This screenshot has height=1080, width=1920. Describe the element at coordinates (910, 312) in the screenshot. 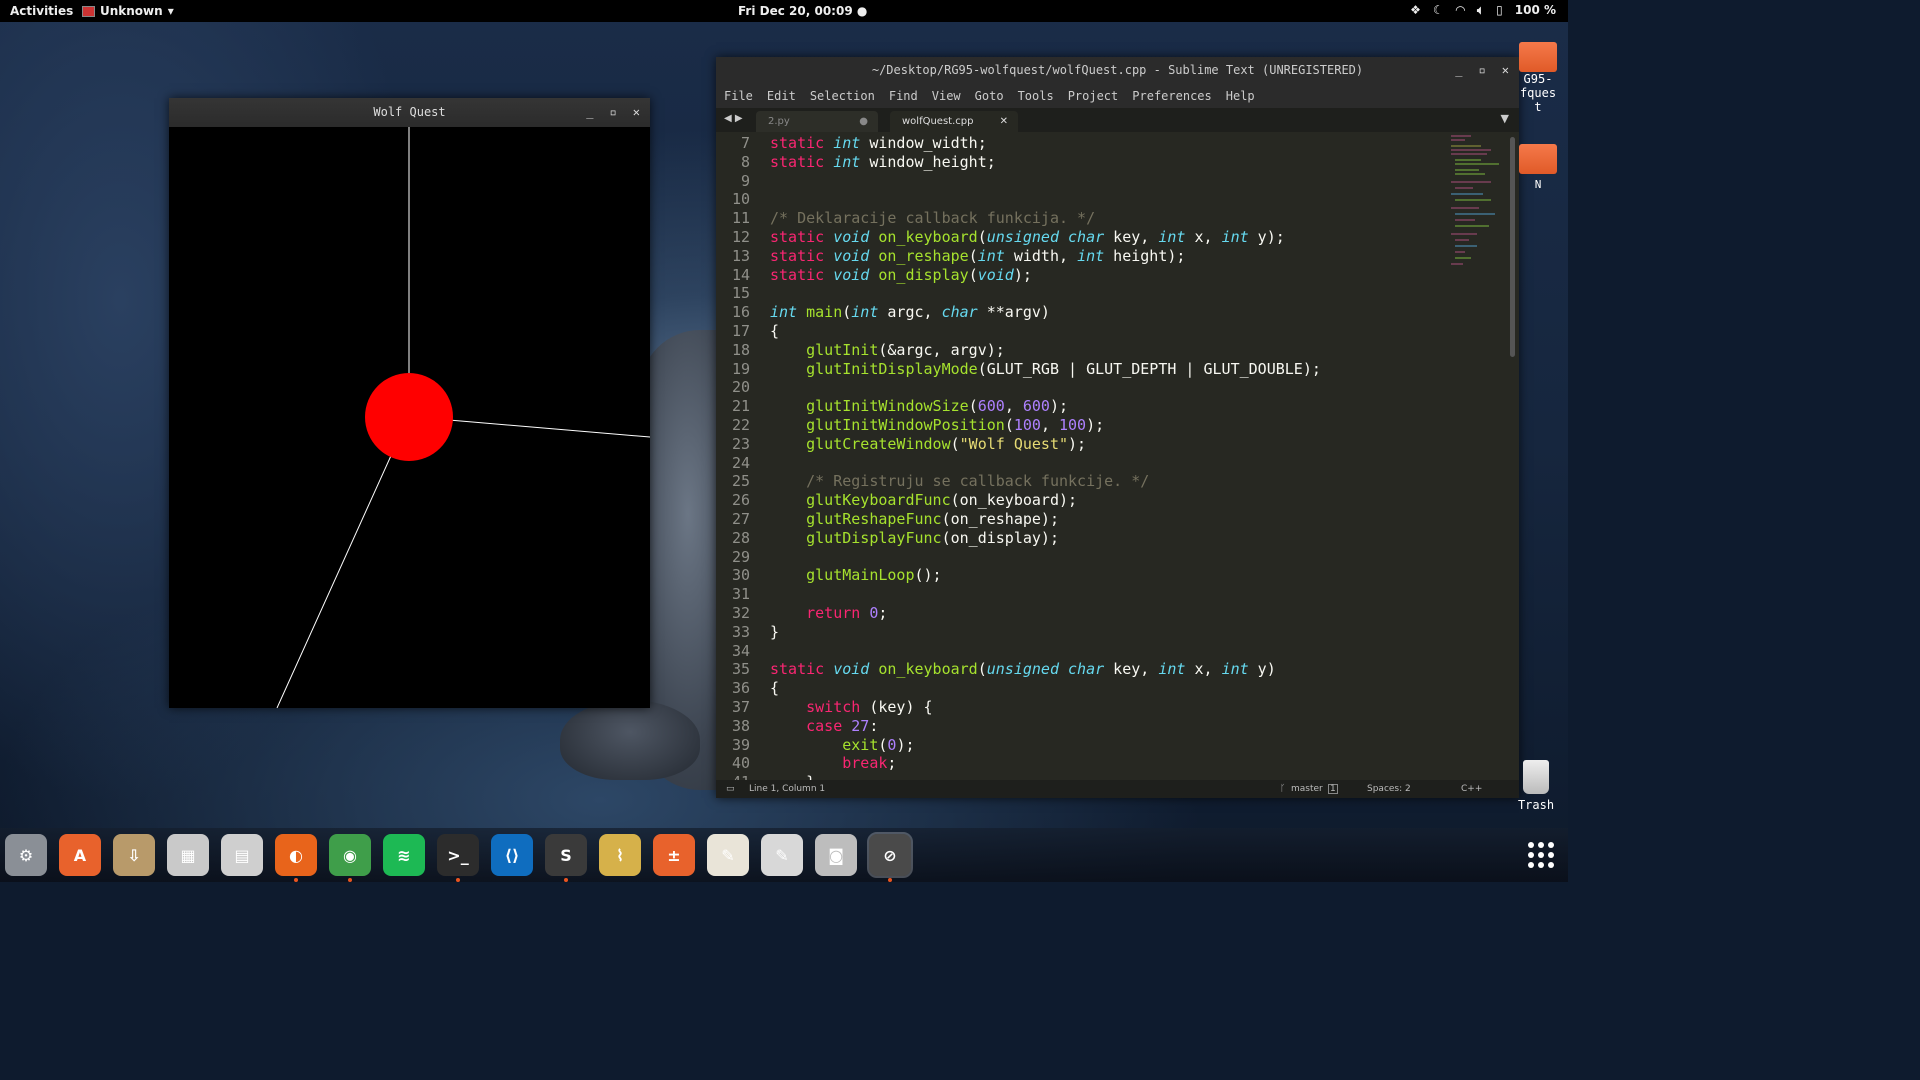

I see `code-line: int main(int argc, char **argv)` at that location.